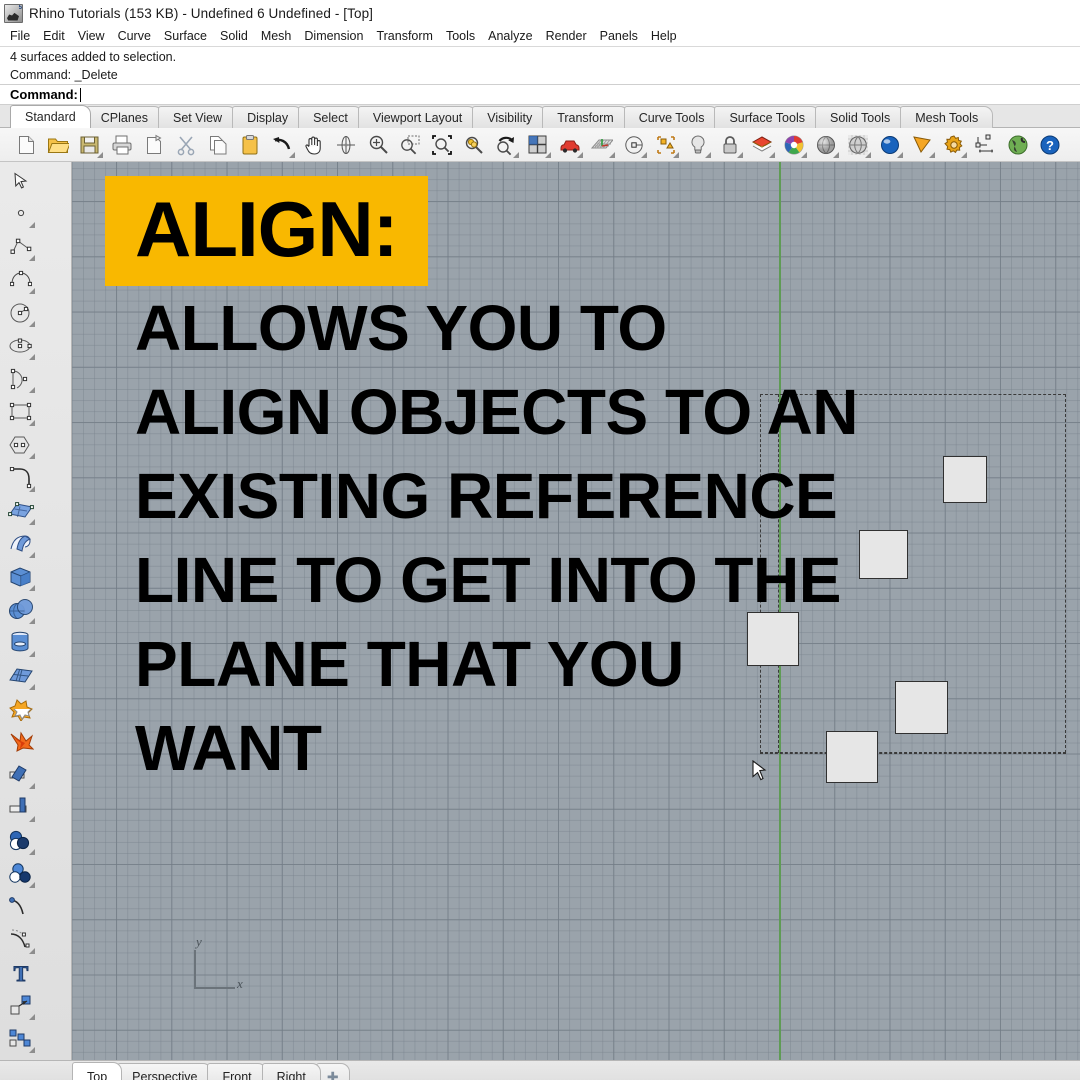 The height and width of the screenshot is (1080, 1080). What do you see at coordinates (153, 144) in the screenshot?
I see `export-icon` at bounding box center [153, 144].